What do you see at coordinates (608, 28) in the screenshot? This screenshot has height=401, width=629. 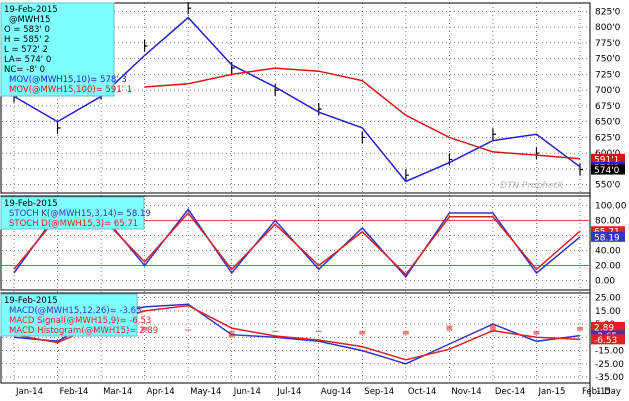 I see `price-y-tick-label: 800'0` at bounding box center [608, 28].